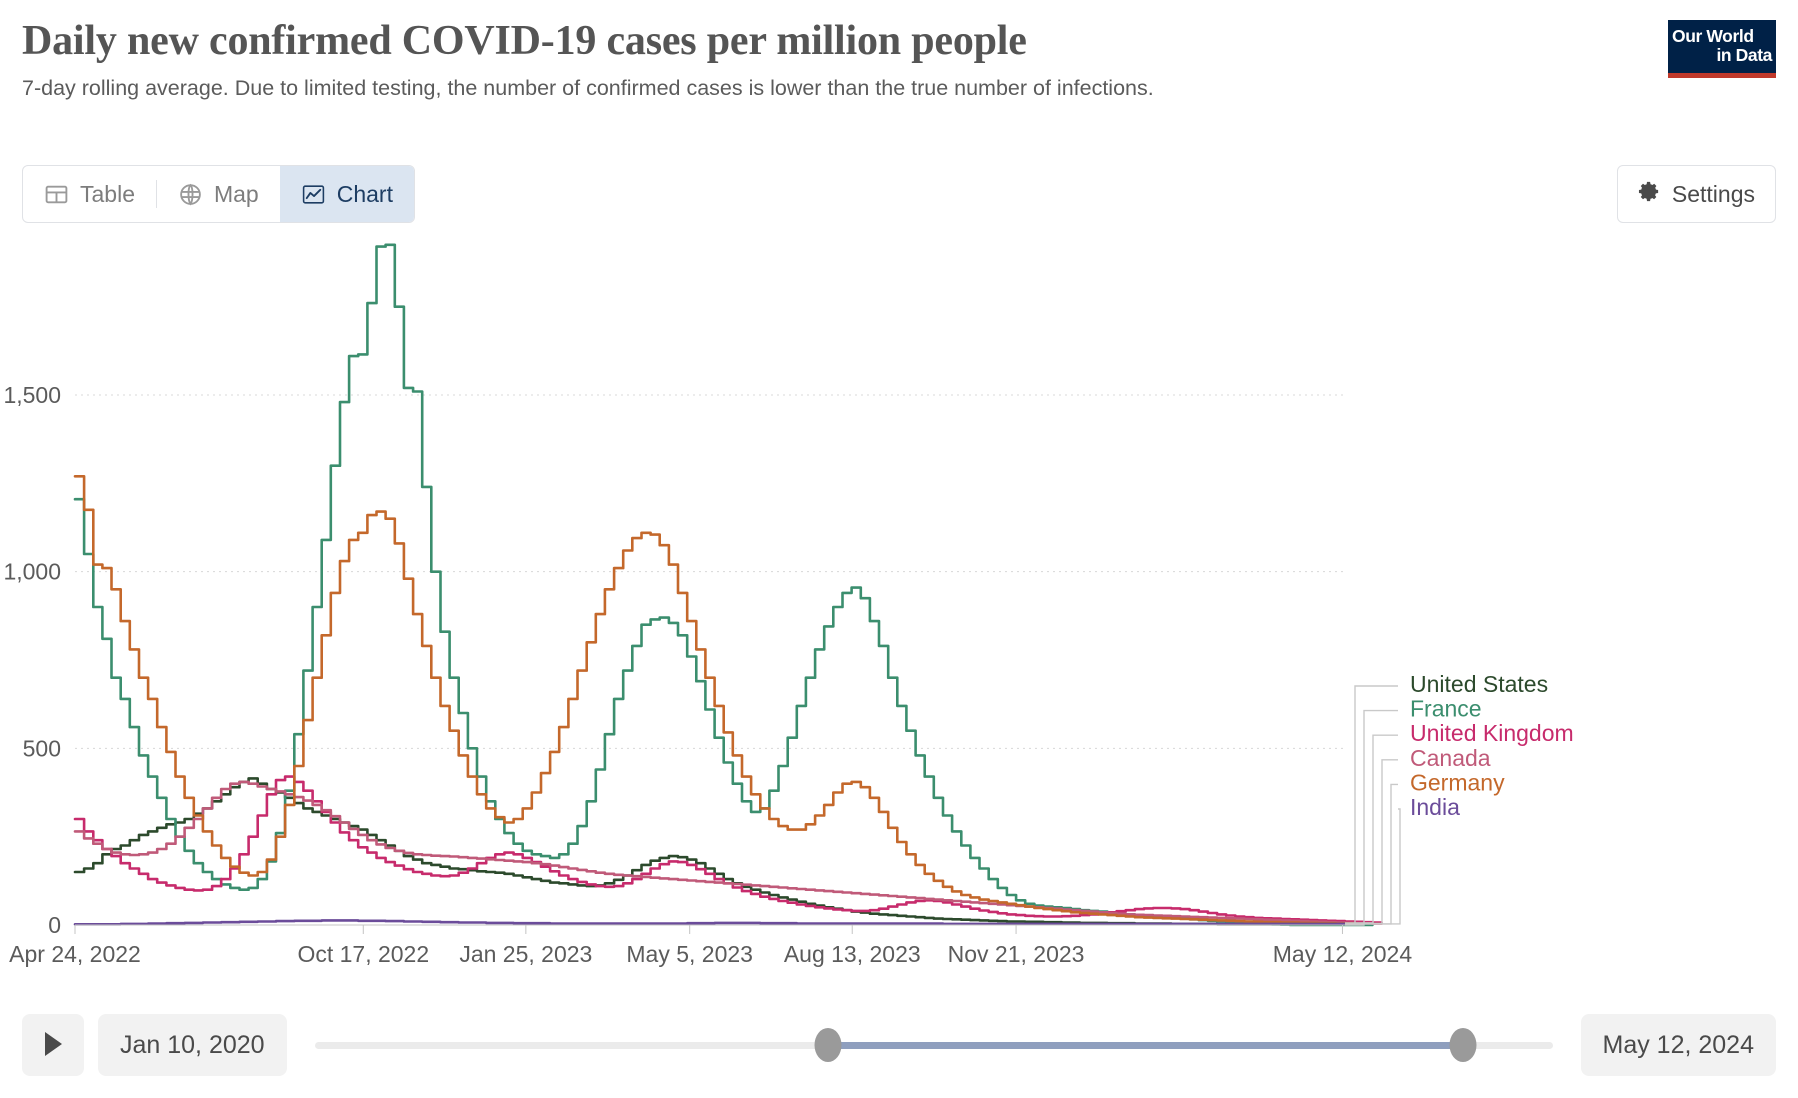 This screenshot has height=1098, width=1798. What do you see at coordinates (236, 193) in the screenshot?
I see `tab-map-label: Map` at bounding box center [236, 193].